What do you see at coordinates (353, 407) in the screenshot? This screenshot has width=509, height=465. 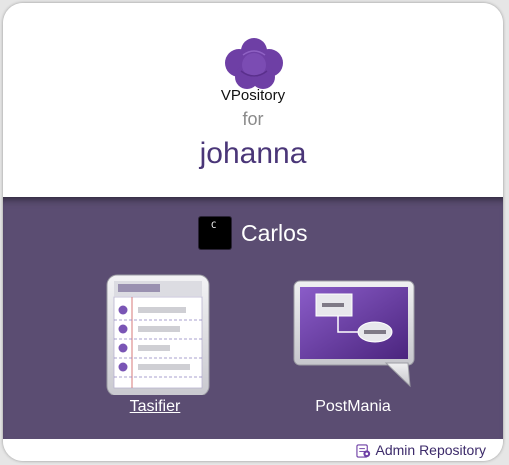 I see `app-label-postmania: PostMania` at bounding box center [353, 407].